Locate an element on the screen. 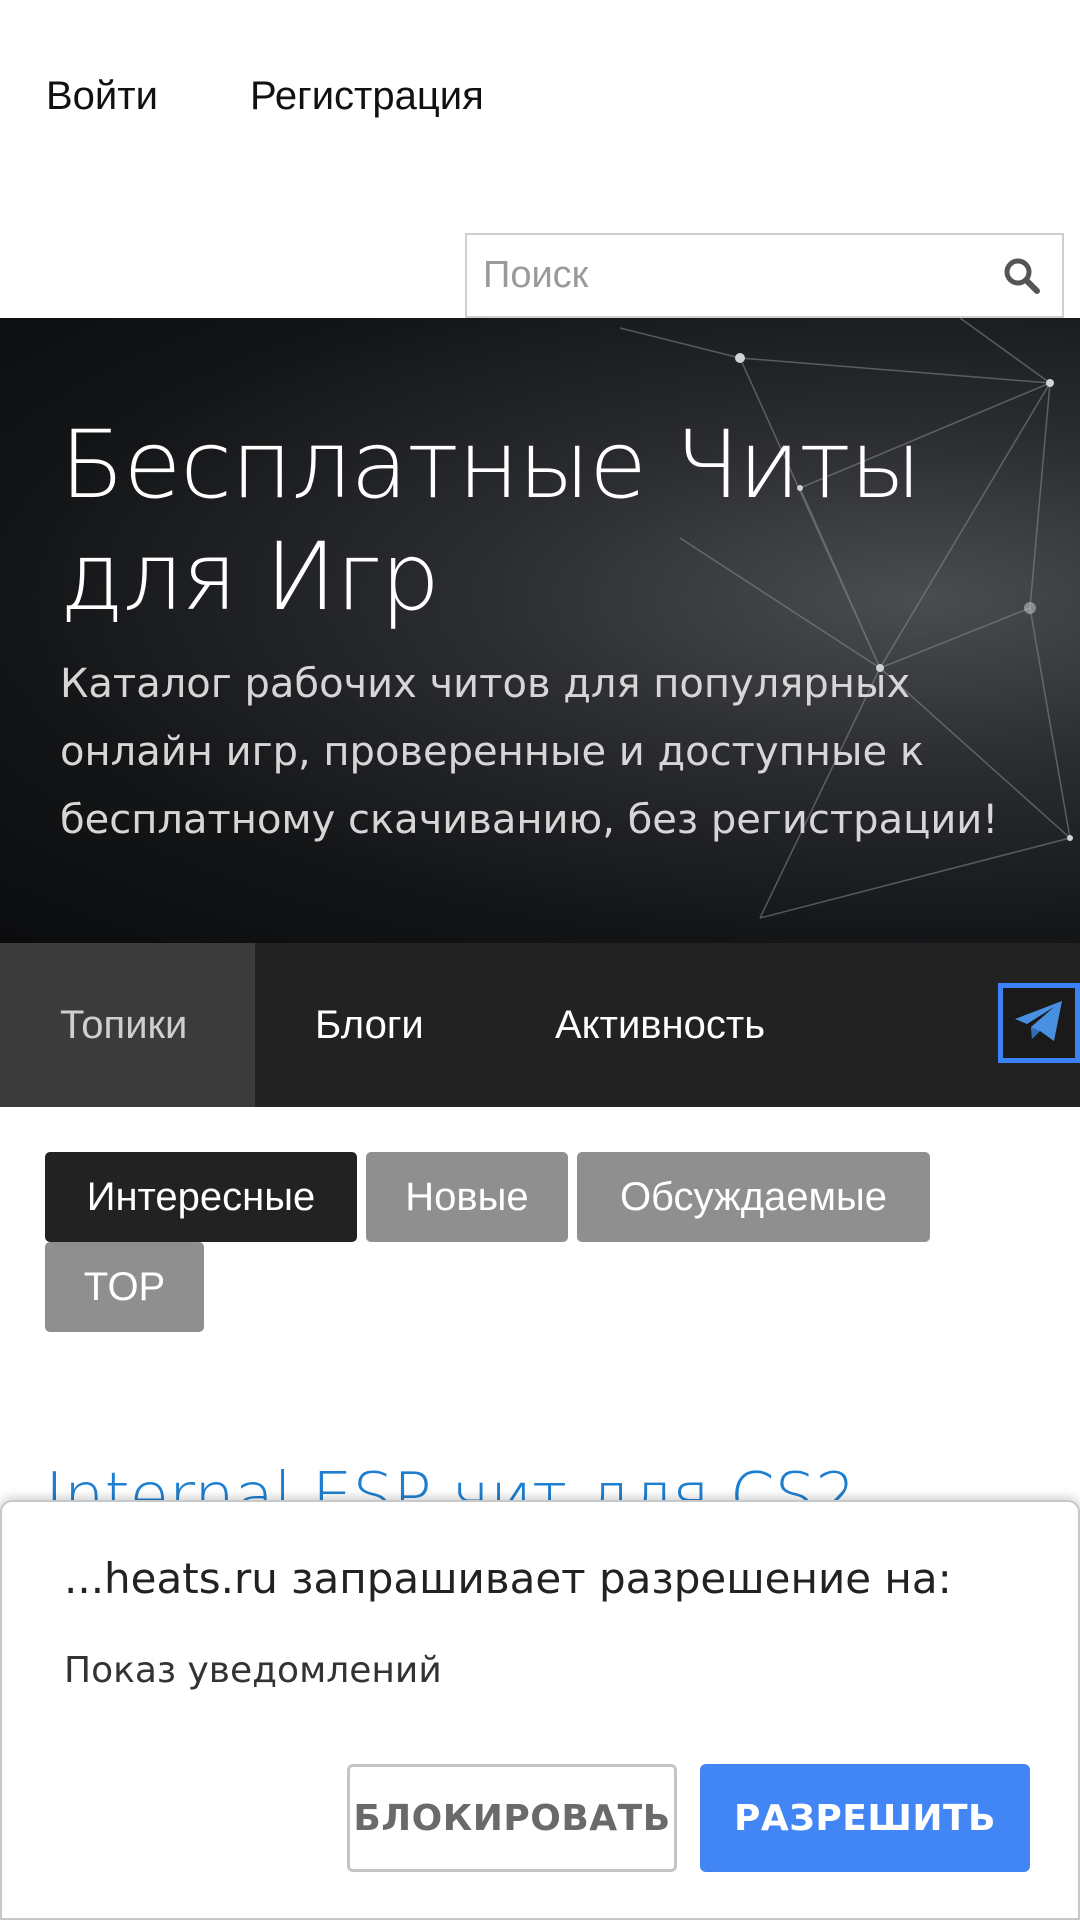 The image size is (1080, 1920). allow-button: РАЗРЕШИТЬ is located at coordinates (865, 1818).